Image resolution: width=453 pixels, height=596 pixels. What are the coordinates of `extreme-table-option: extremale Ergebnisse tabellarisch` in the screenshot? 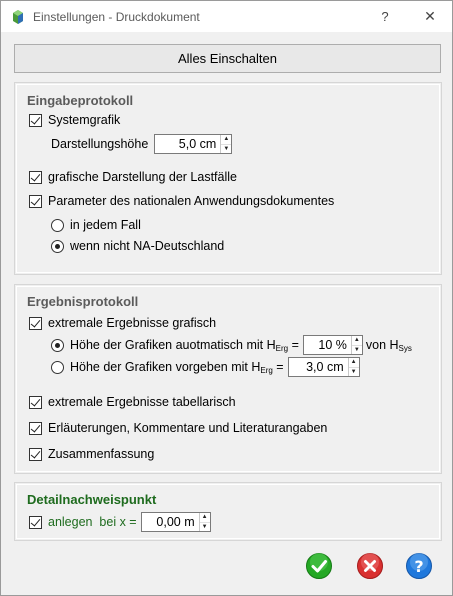 It's located at (132, 402).